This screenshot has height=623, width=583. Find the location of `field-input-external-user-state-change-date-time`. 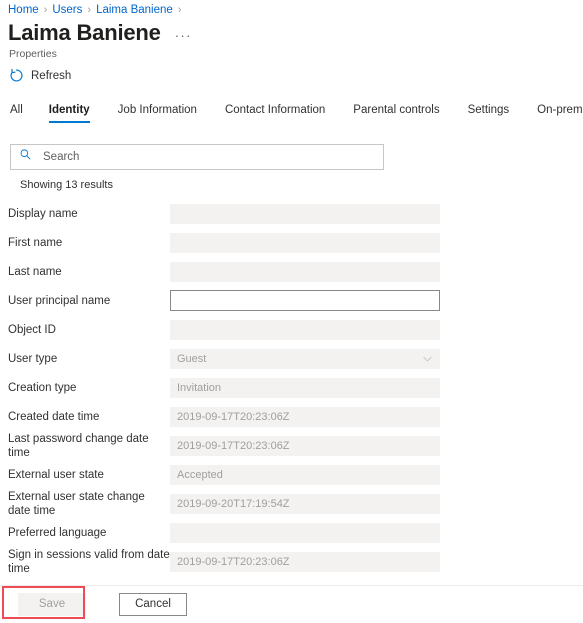

field-input-external-user-state-change-date-time is located at coordinates (305, 503).